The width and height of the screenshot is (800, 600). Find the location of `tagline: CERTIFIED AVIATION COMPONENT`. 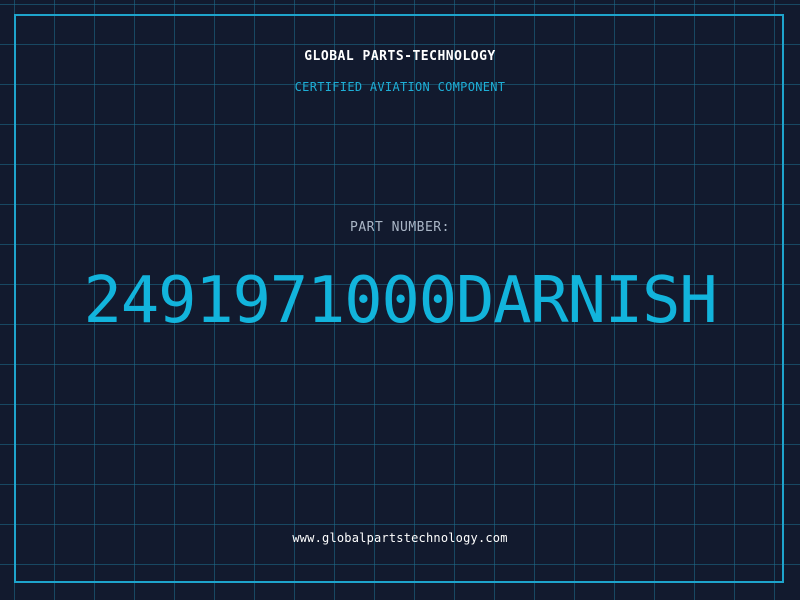

tagline: CERTIFIED AVIATION COMPONENT is located at coordinates (400, 87).